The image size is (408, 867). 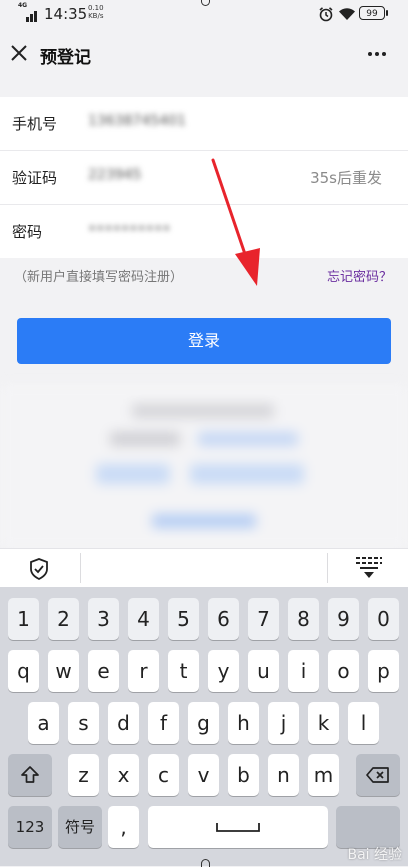 I want to click on key-2: 2, so click(x=63, y=619).